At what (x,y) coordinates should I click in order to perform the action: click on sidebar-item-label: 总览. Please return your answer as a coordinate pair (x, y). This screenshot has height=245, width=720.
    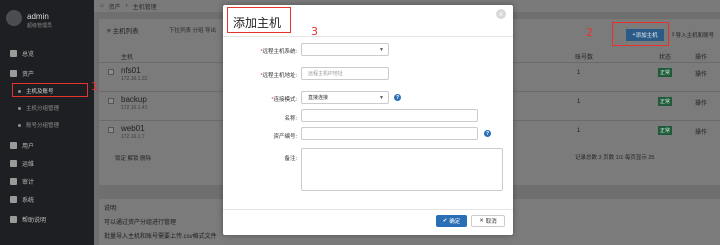
    Looking at the image, I should click on (28, 54).